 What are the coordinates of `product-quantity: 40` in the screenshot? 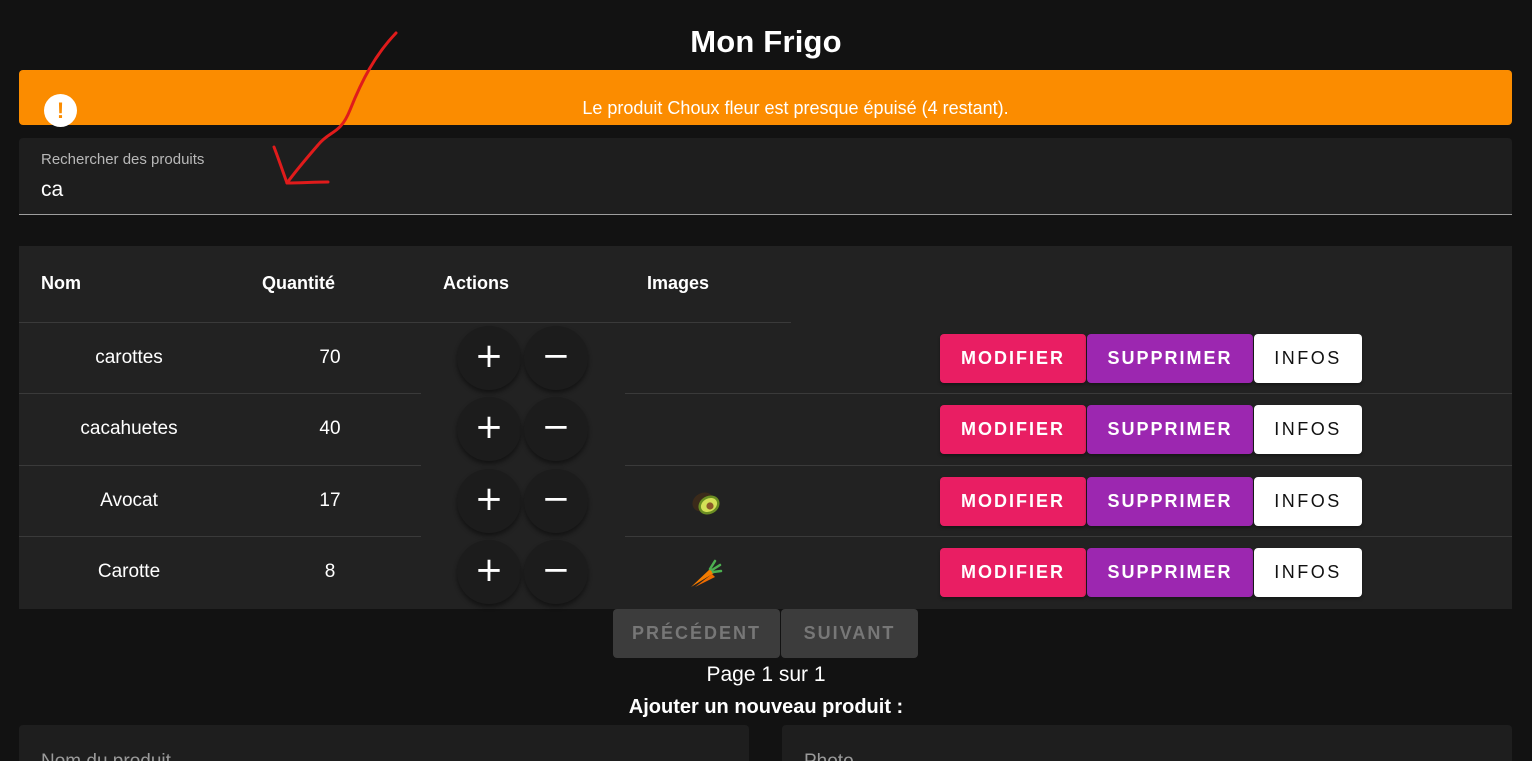 It's located at (330, 428).